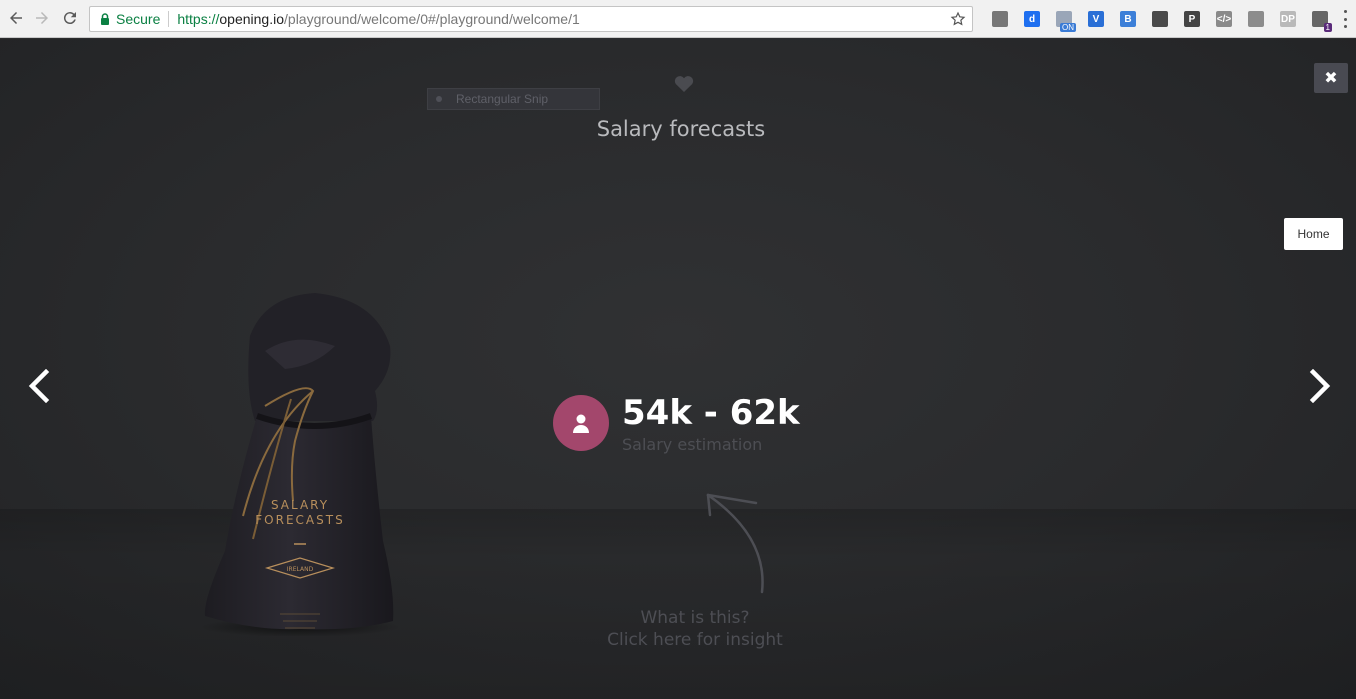  I want to click on bag-badge-text: IRELAND, so click(300, 569).